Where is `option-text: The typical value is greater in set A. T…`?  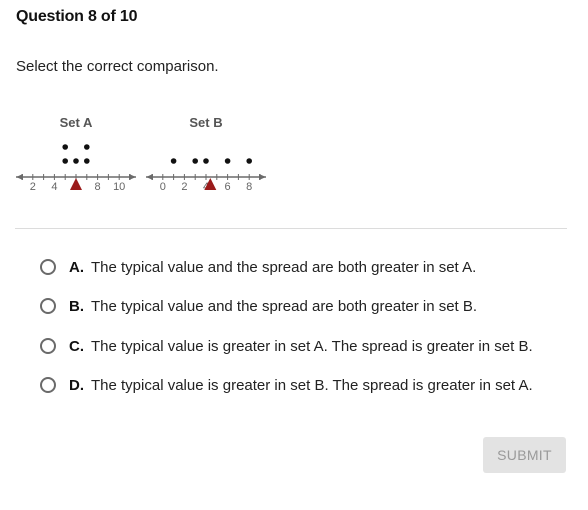 option-text: The typical value is greater in set A. T… is located at coordinates (312, 346).